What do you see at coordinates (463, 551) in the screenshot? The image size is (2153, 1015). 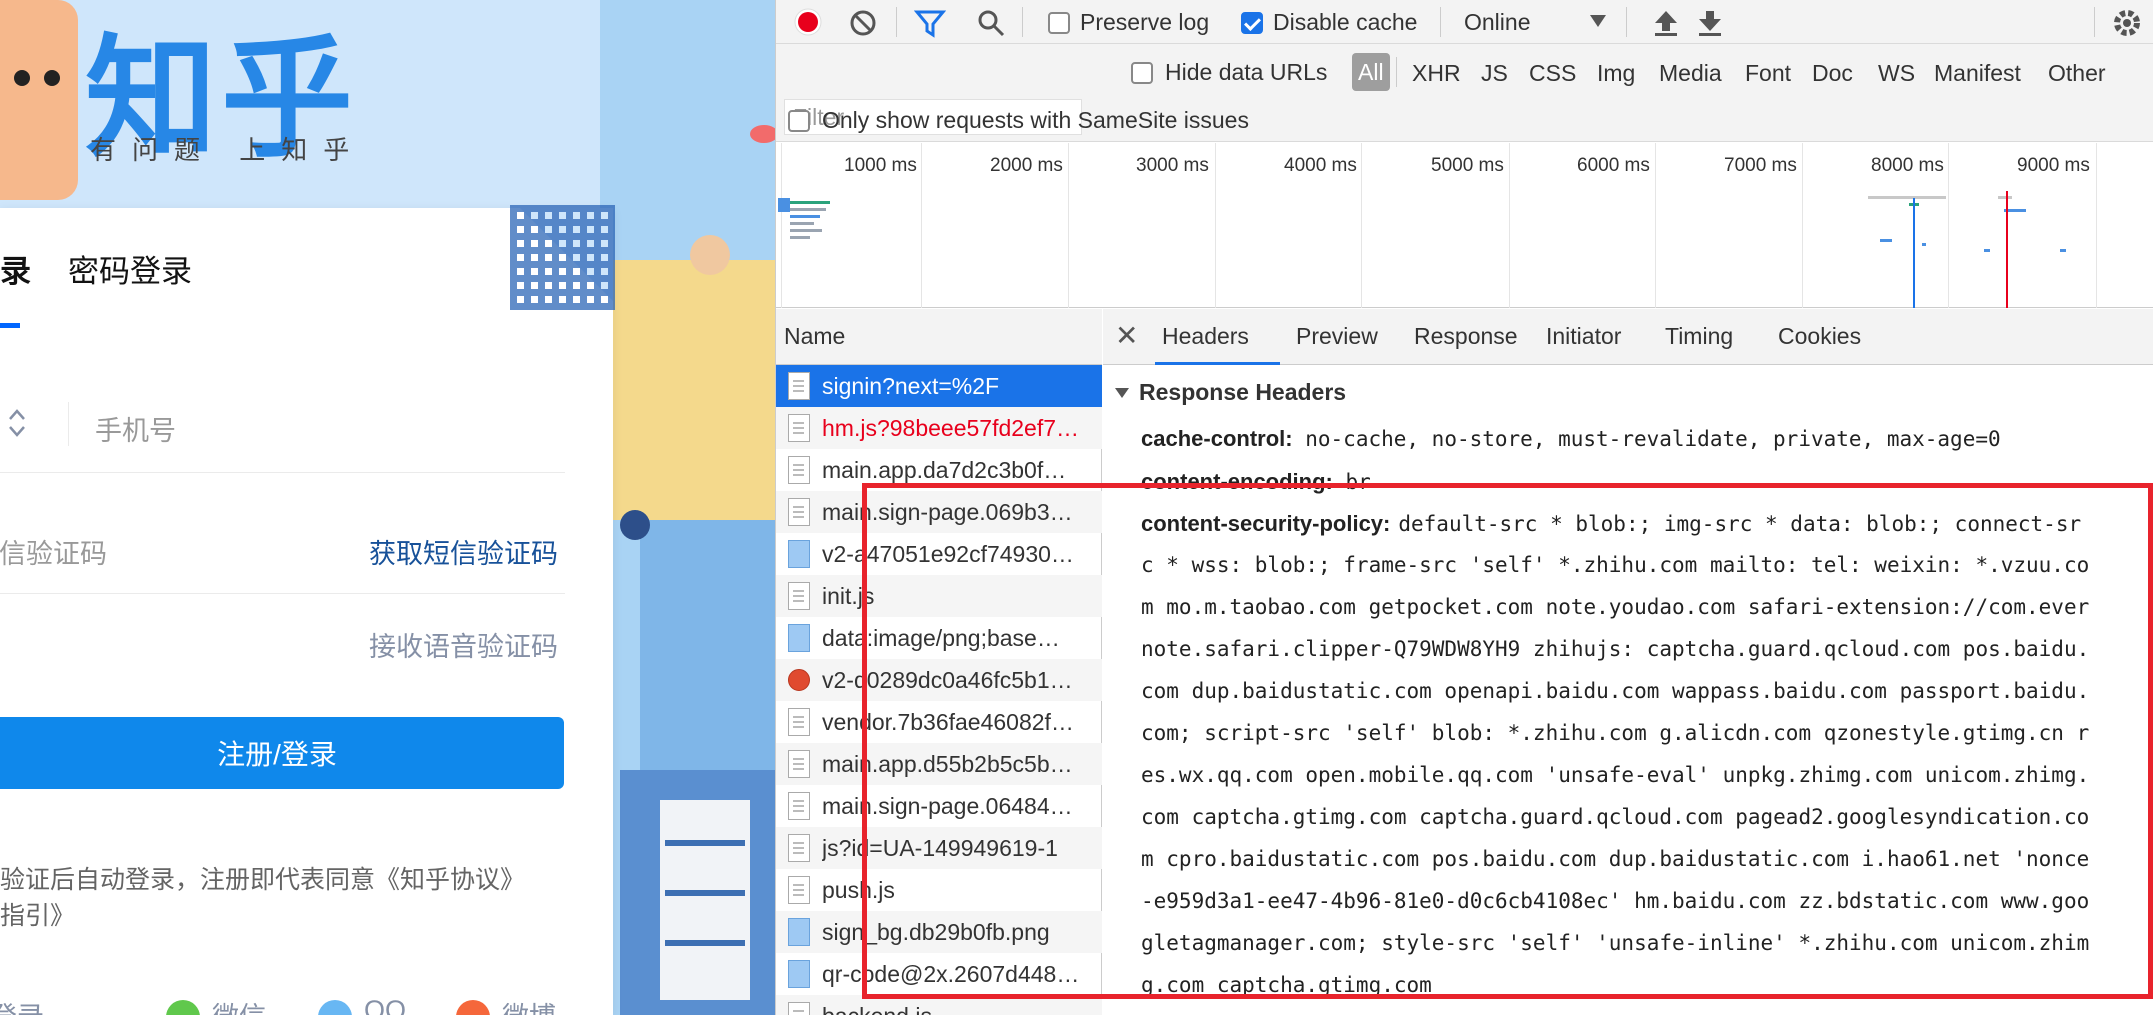 I see `get-sms-code-button: 获取短信验证码` at bounding box center [463, 551].